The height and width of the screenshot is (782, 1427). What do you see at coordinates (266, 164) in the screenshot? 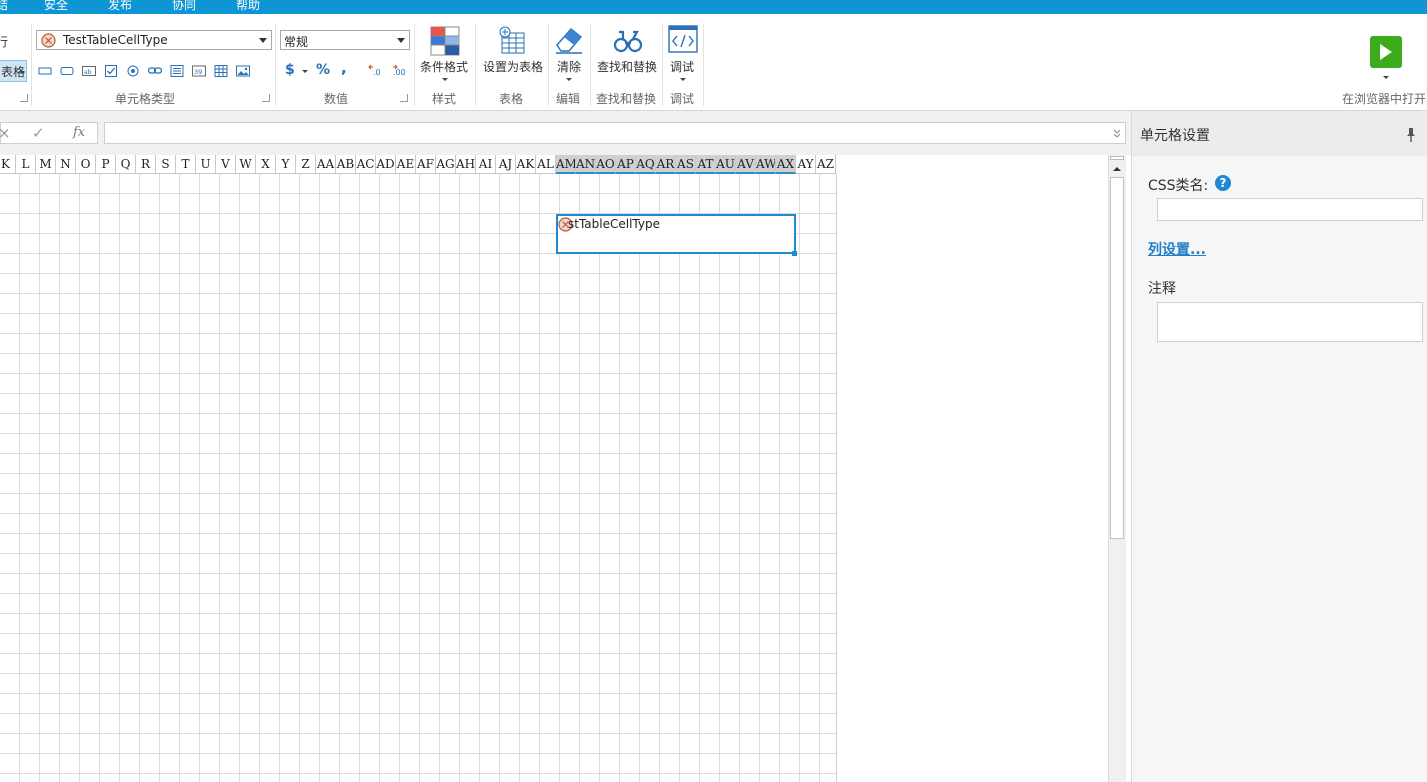
I see `column-header: X` at bounding box center [266, 164].